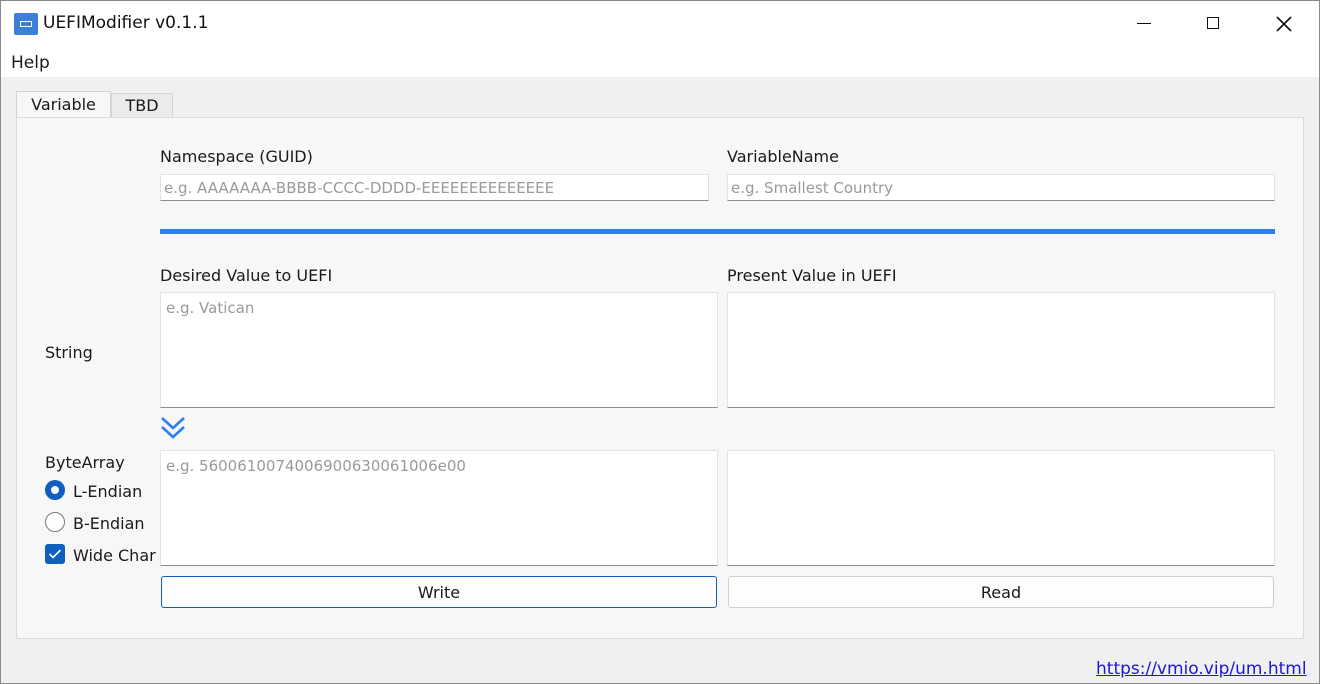 The height and width of the screenshot is (684, 1320). Describe the element at coordinates (26, 24) in the screenshot. I see `app-icon` at that location.